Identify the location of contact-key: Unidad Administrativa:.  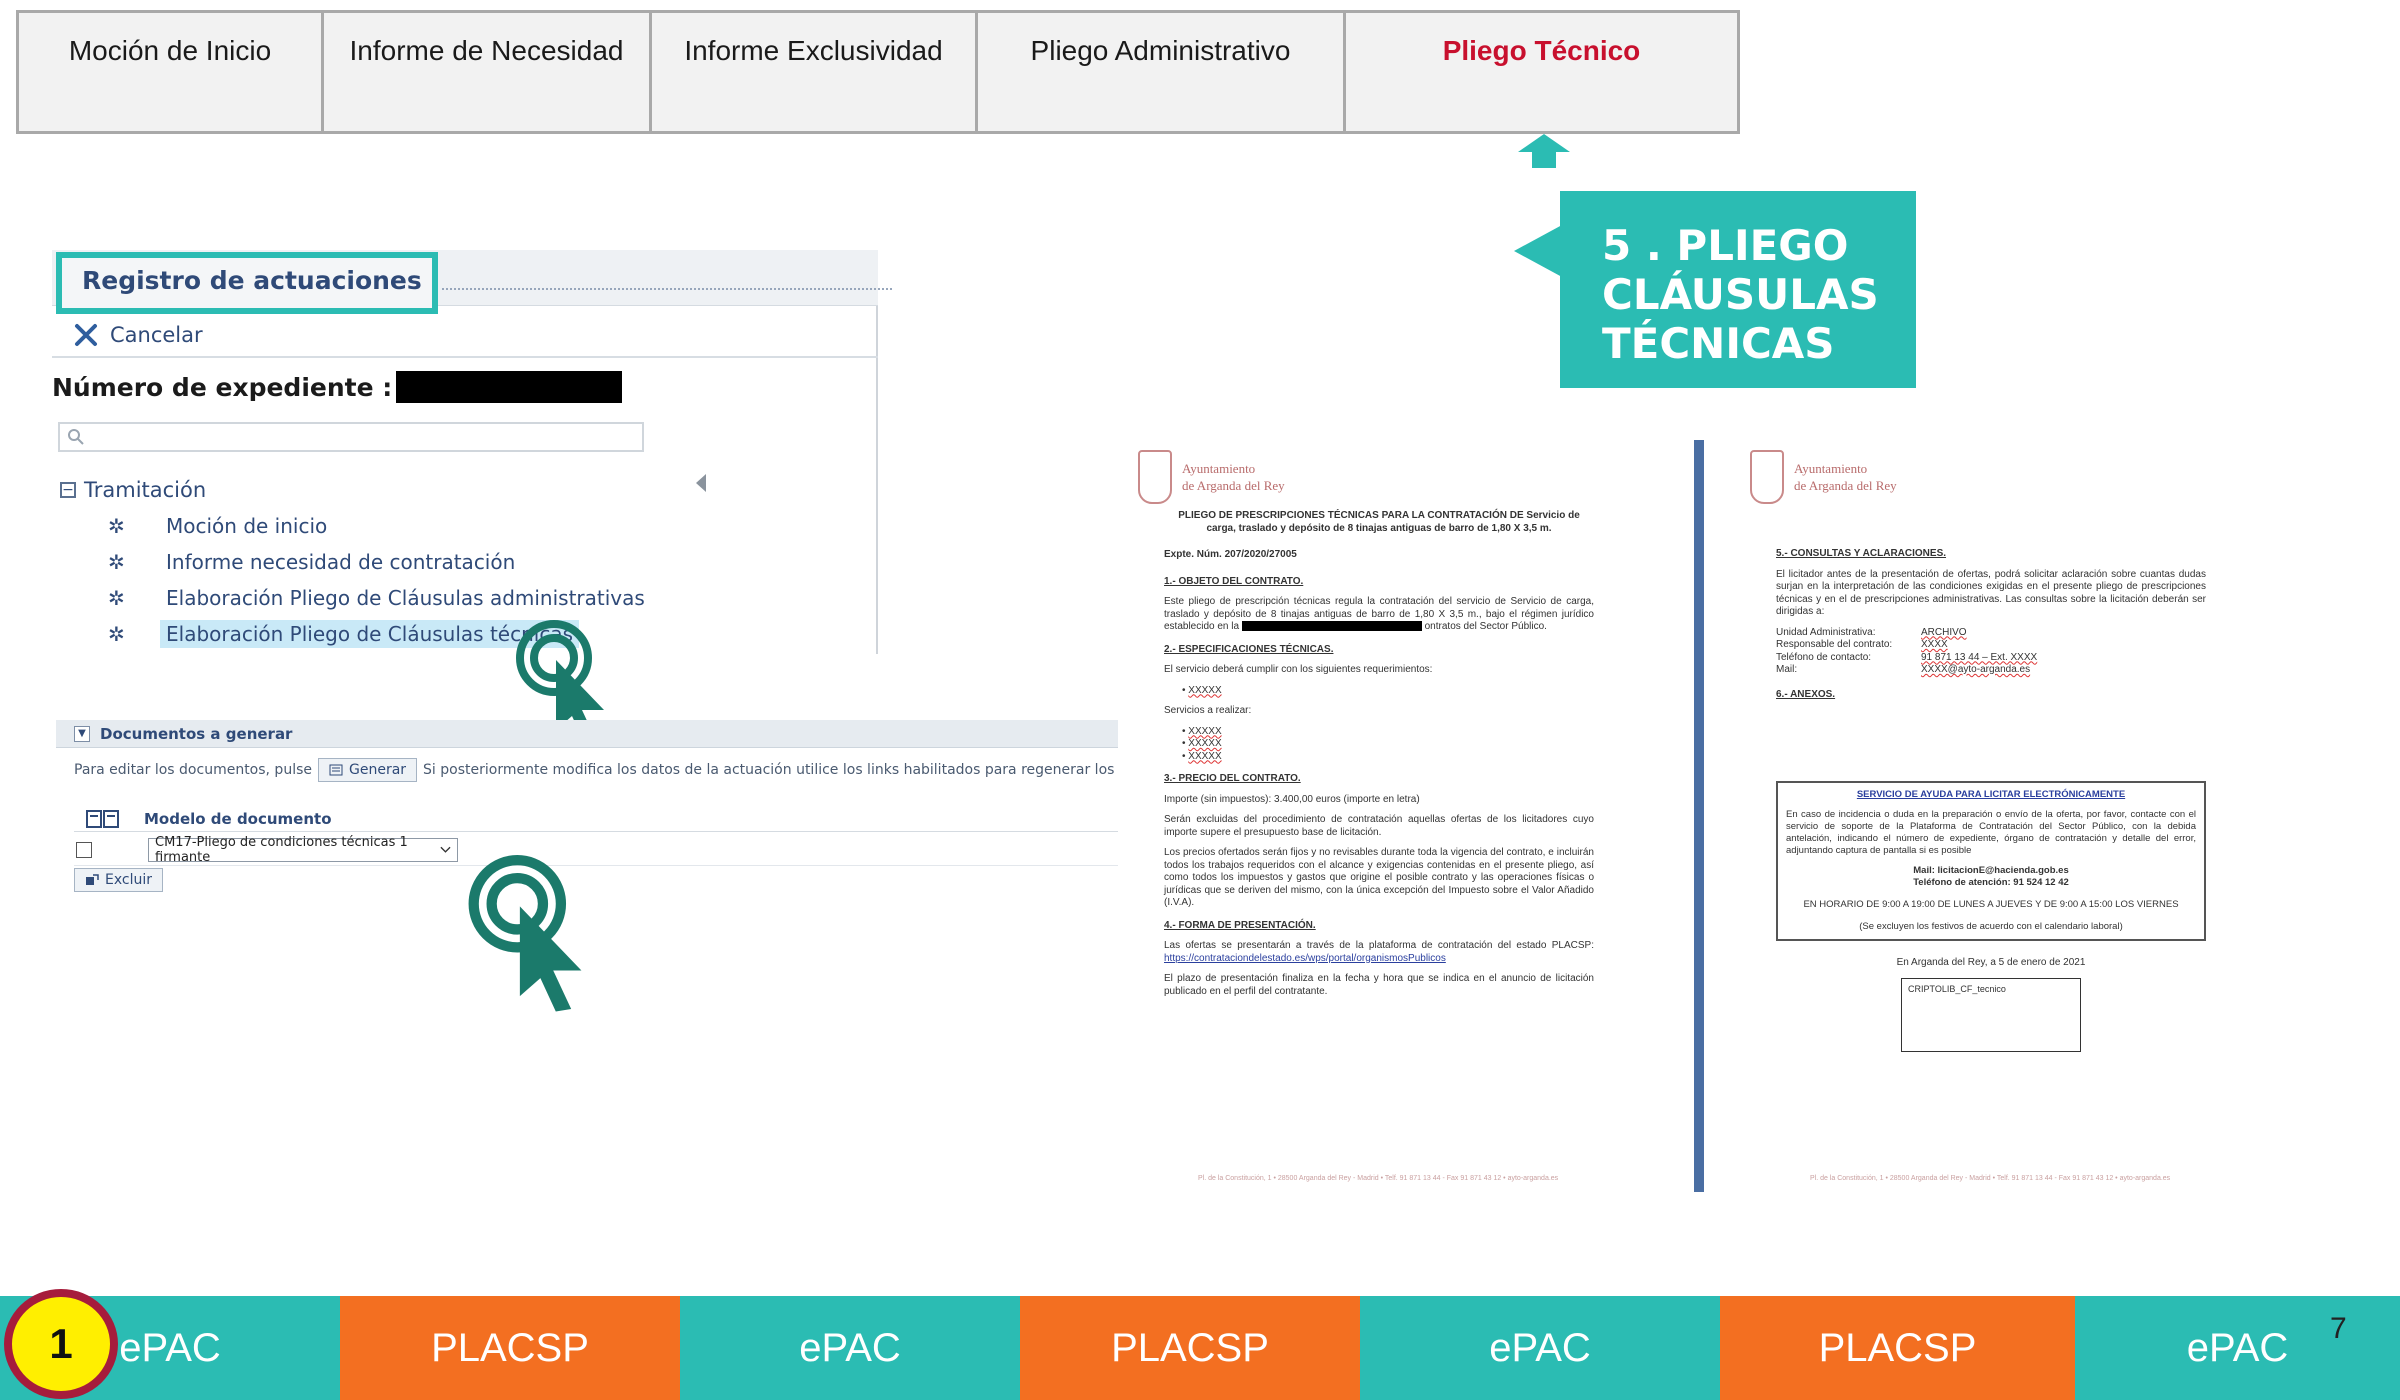
(1826, 632).